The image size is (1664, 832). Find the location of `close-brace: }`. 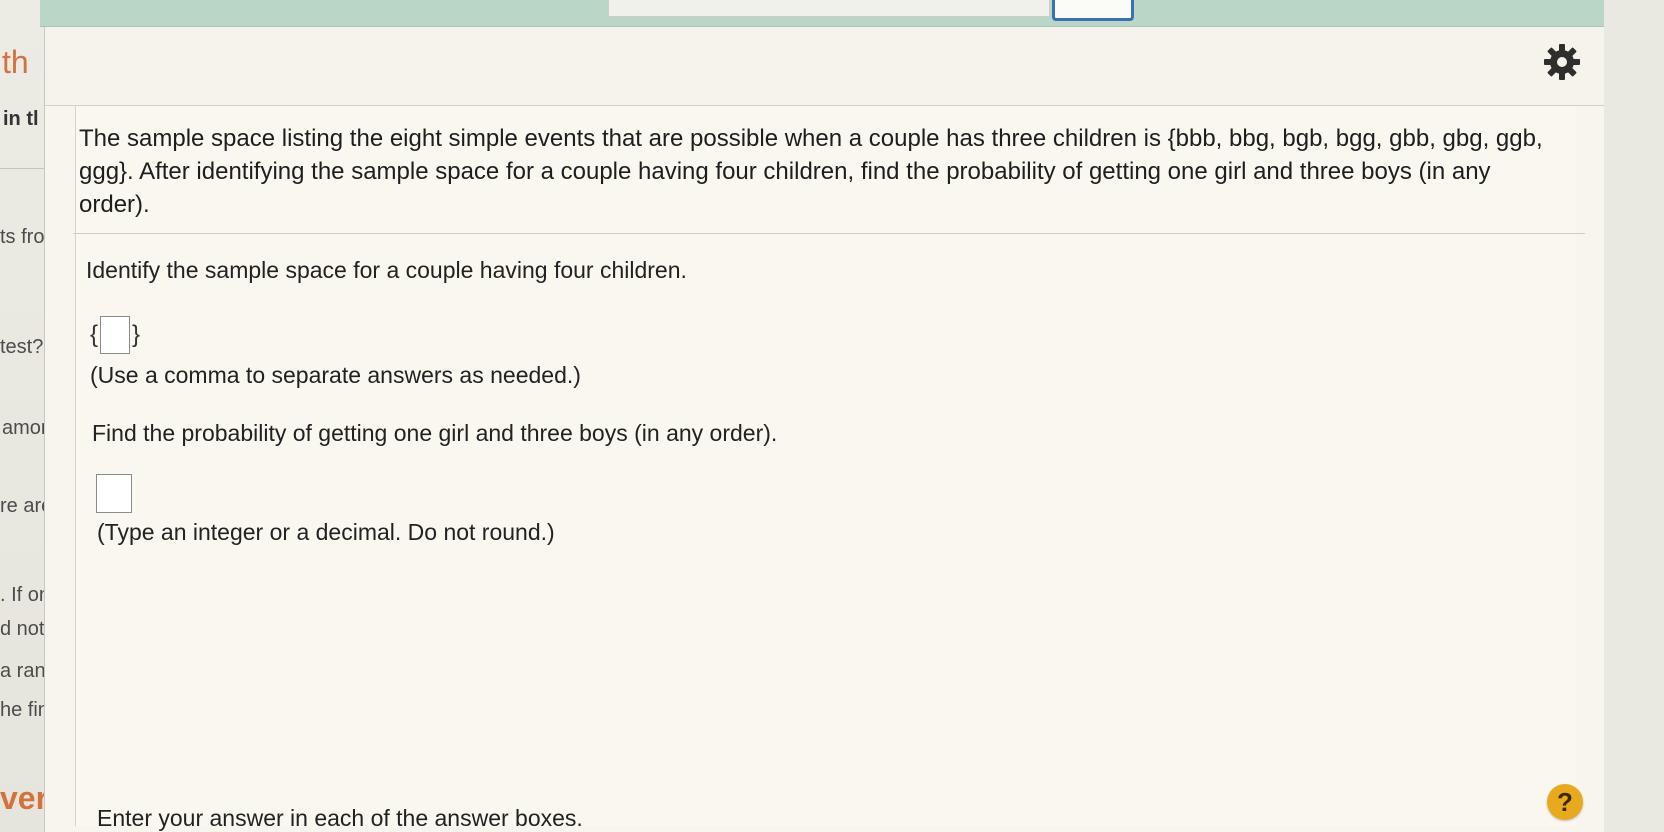

close-brace: } is located at coordinates (136, 334).